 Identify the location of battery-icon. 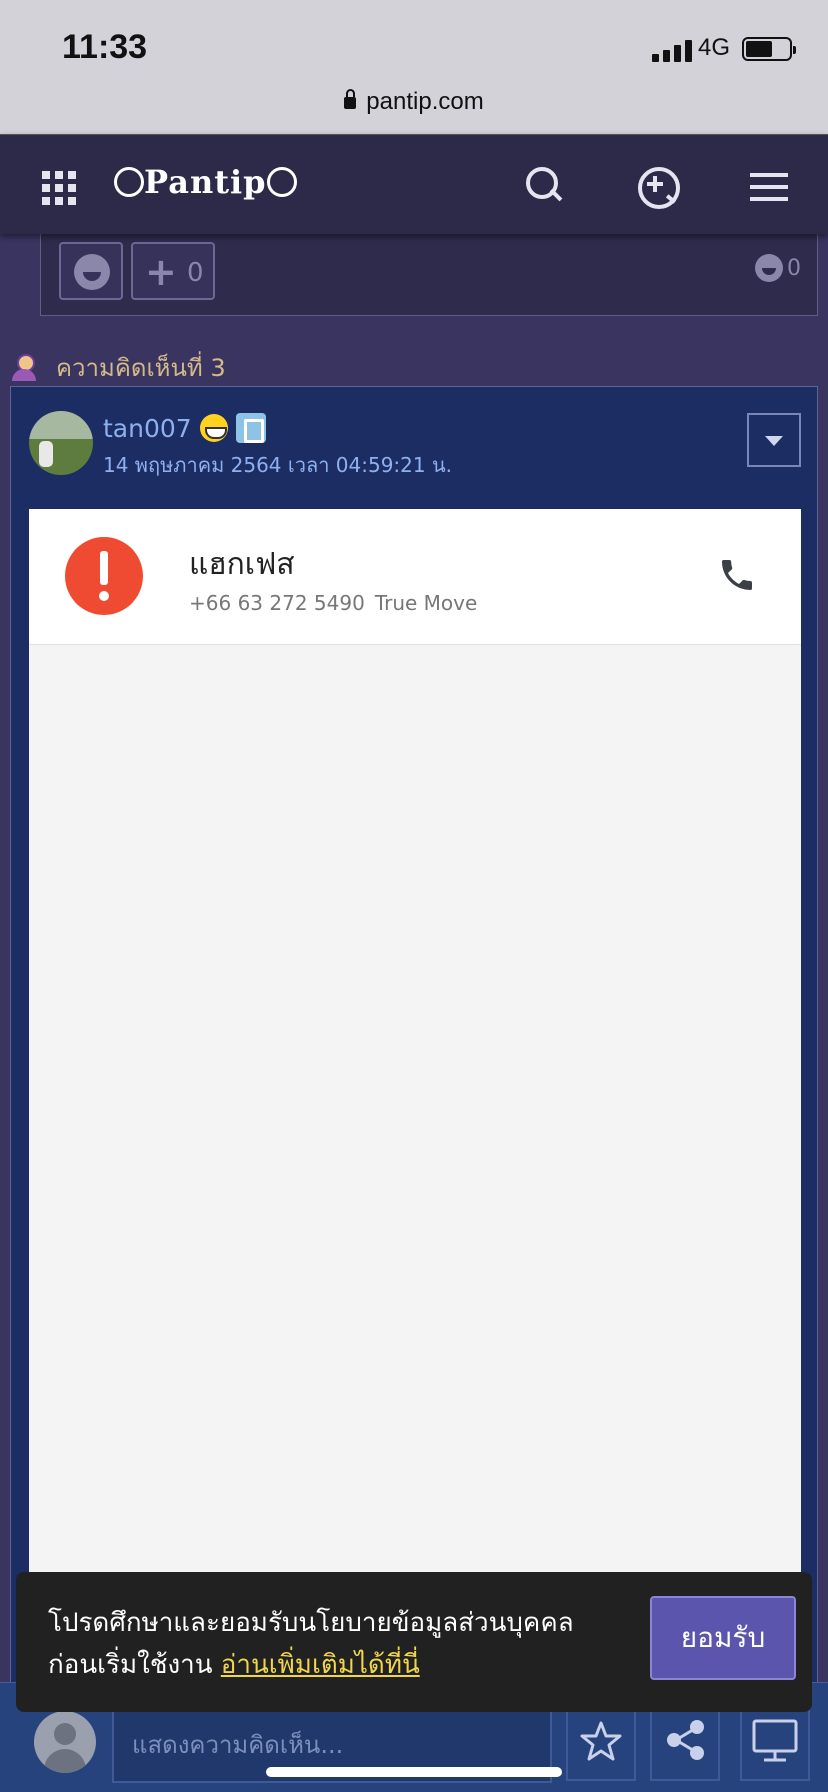
(769, 49).